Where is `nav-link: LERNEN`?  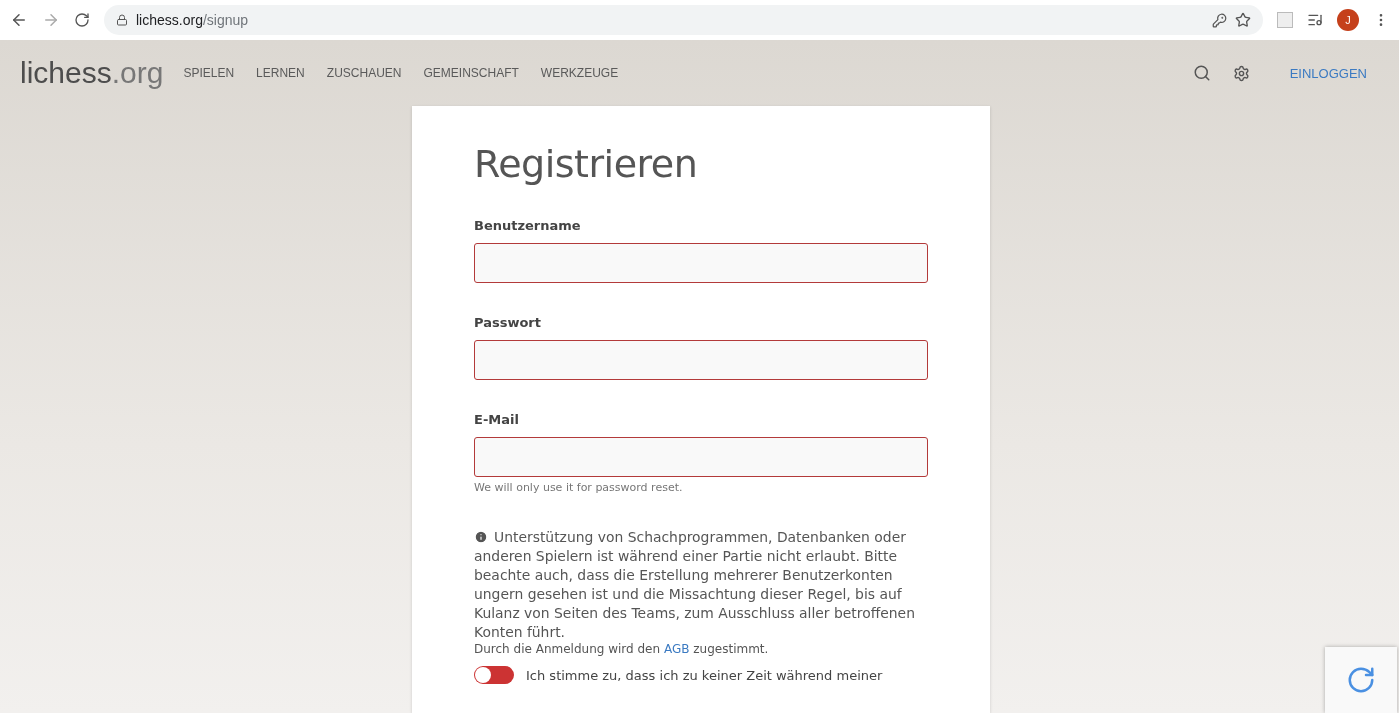
nav-link: LERNEN is located at coordinates (280, 73).